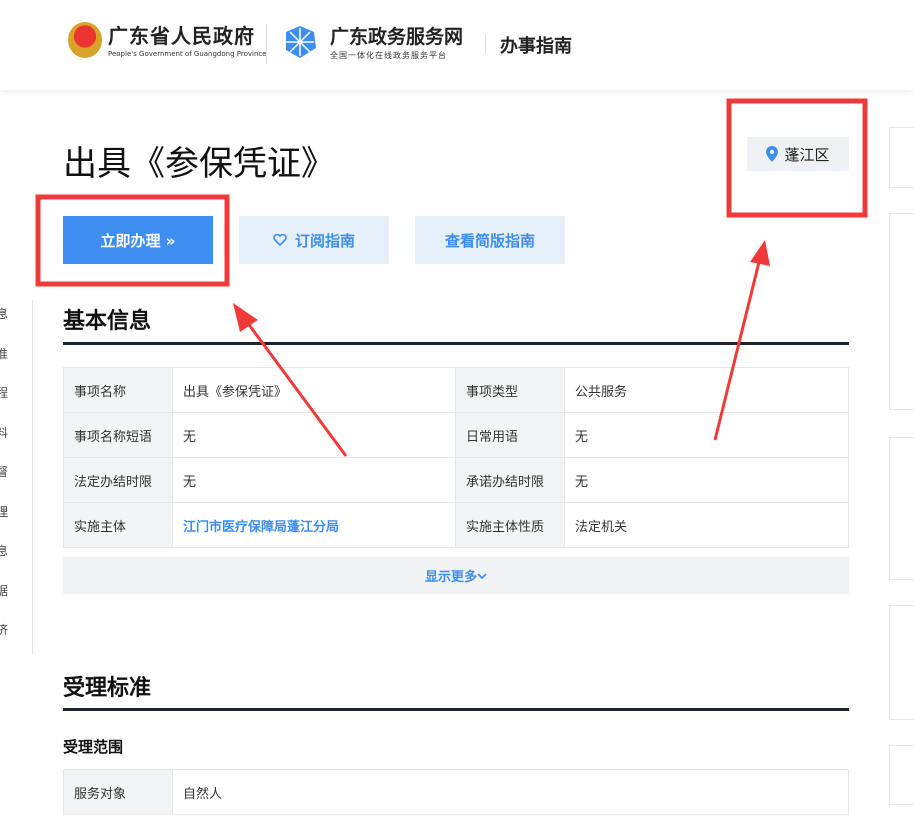  I want to click on show-more-label: 显示更多, so click(450, 577).